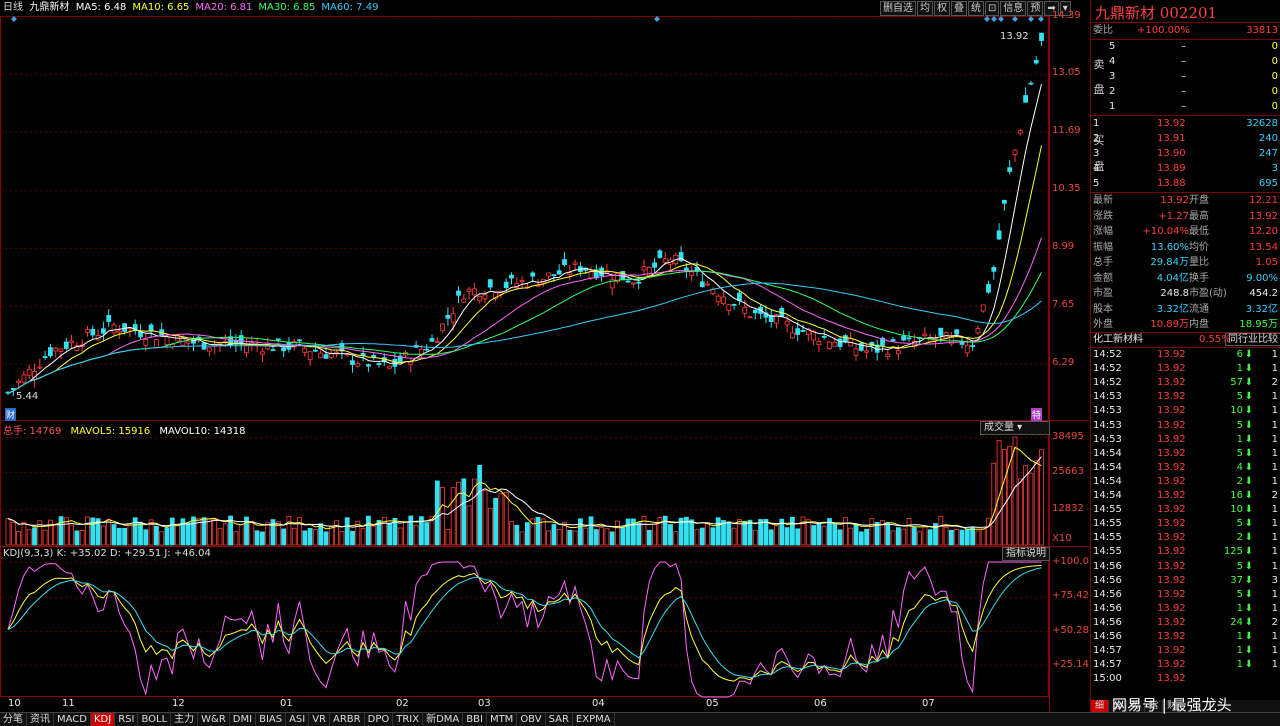 This screenshot has height=726, width=1280. What do you see at coordinates (1263, 216) in the screenshot?
I see `quote-value: 13.92` at bounding box center [1263, 216].